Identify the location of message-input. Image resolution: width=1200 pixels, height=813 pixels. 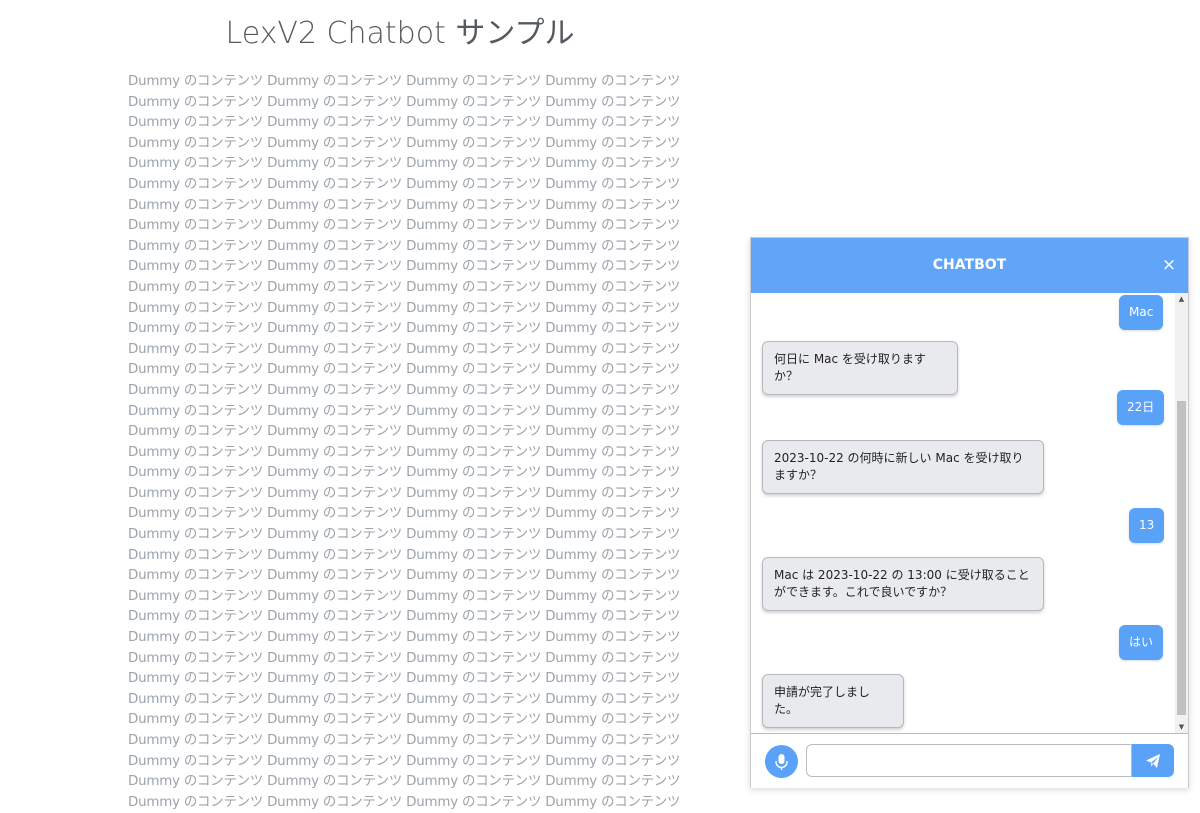
(969, 760).